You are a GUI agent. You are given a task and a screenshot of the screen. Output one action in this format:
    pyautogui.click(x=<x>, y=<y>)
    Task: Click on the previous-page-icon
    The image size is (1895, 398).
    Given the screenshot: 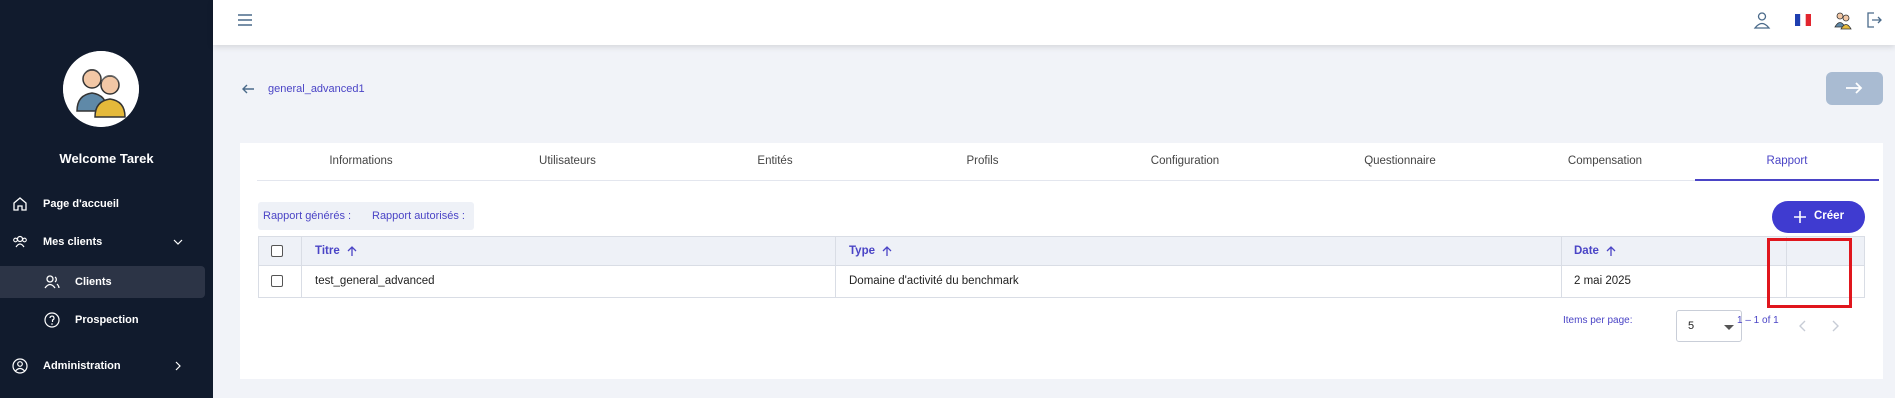 What is the action you would take?
    pyautogui.click(x=1803, y=326)
    